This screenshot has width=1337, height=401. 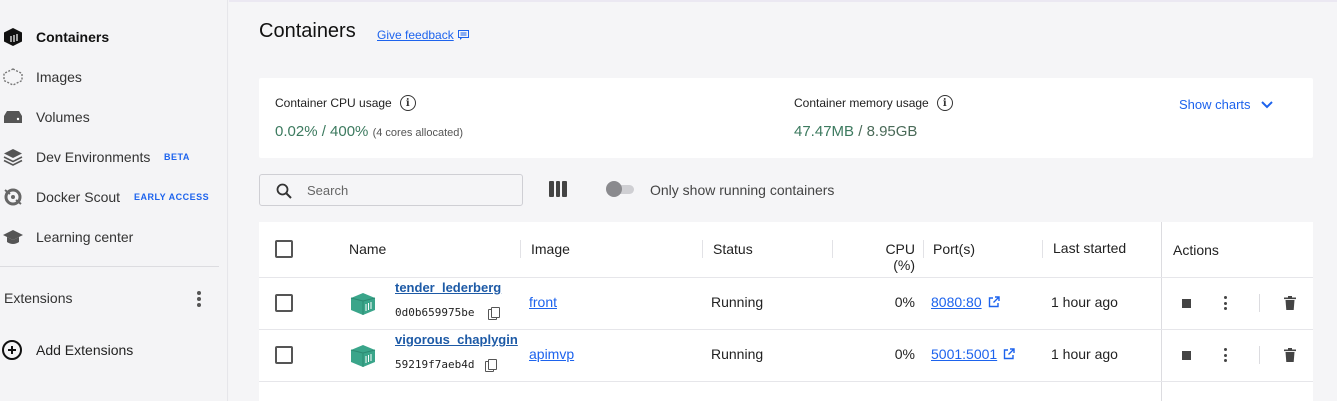 What do you see at coordinates (964, 354) in the screenshot?
I see `port-label: 5001:5001` at bounding box center [964, 354].